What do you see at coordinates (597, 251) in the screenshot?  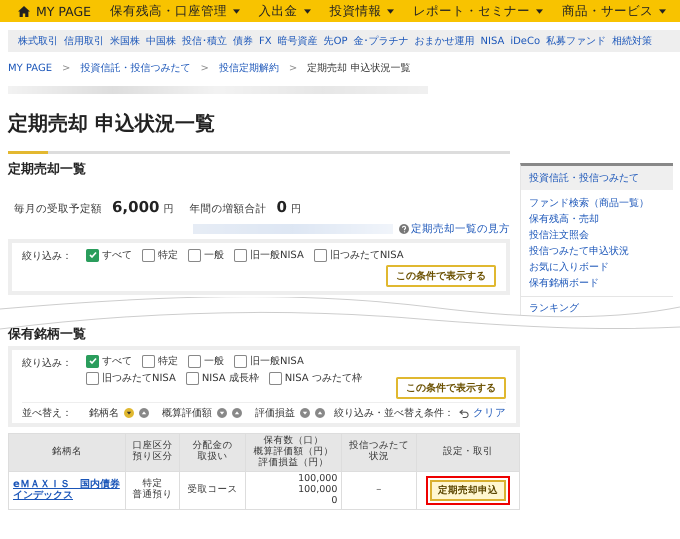 I see `sidebar-link: 投信つみたて申込状況` at bounding box center [597, 251].